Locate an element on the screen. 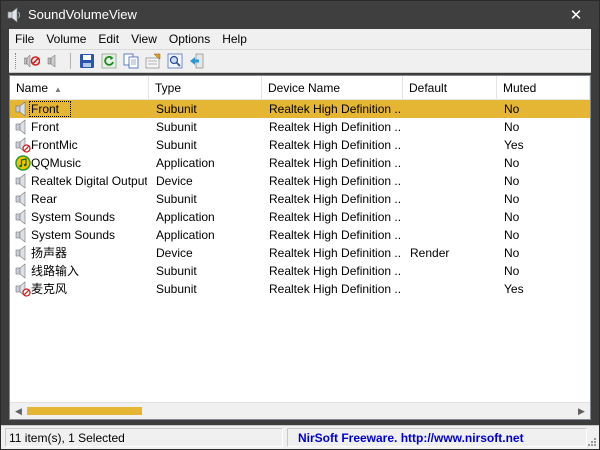 The width and height of the screenshot is (600, 450). mute-button is located at coordinates (32, 61).